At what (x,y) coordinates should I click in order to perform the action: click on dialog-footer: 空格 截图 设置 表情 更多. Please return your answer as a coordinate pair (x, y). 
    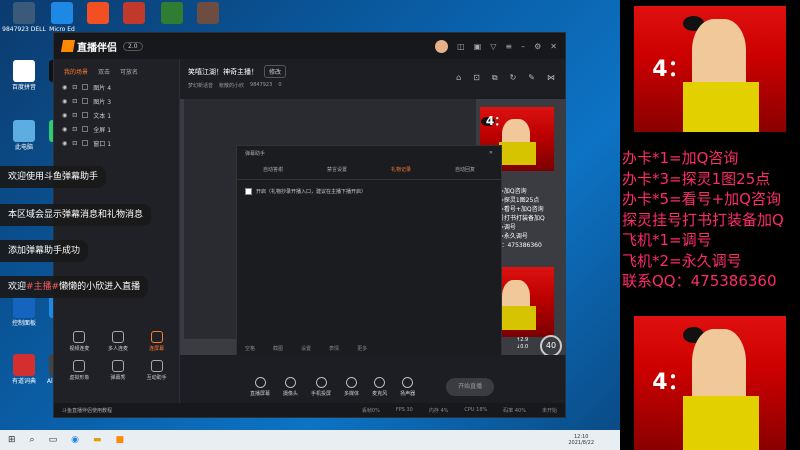
    Looking at the image, I should click on (369, 345).